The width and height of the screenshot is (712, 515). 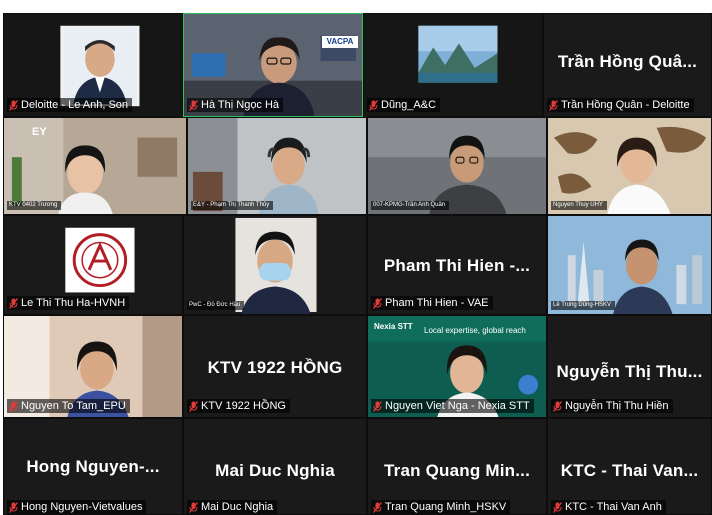 What do you see at coordinates (475, 330) in the screenshot?
I see `nexia-banner-text: Local expertise, global reach` at bounding box center [475, 330].